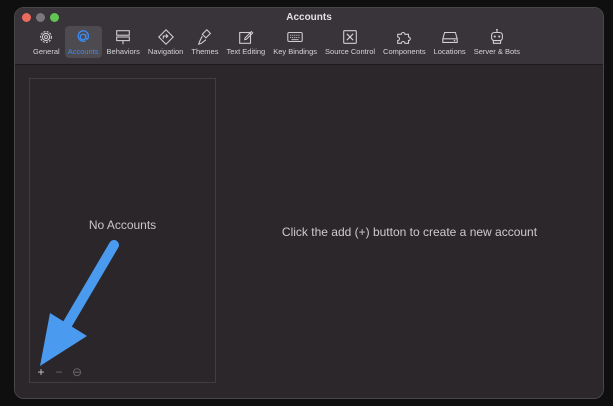 The image size is (613, 406). Describe the element at coordinates (46, 51) in the screenshot. I see `tab-label: General` at that location.